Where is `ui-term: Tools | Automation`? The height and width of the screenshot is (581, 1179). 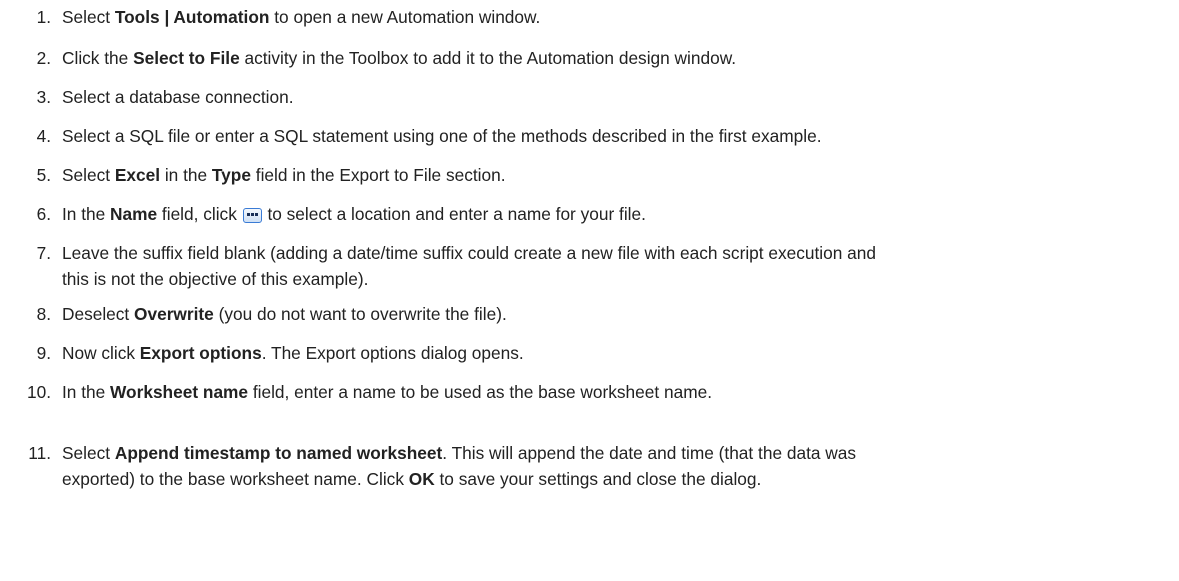
ui-term: Tools | Automation is located at coordinates (192, 17).